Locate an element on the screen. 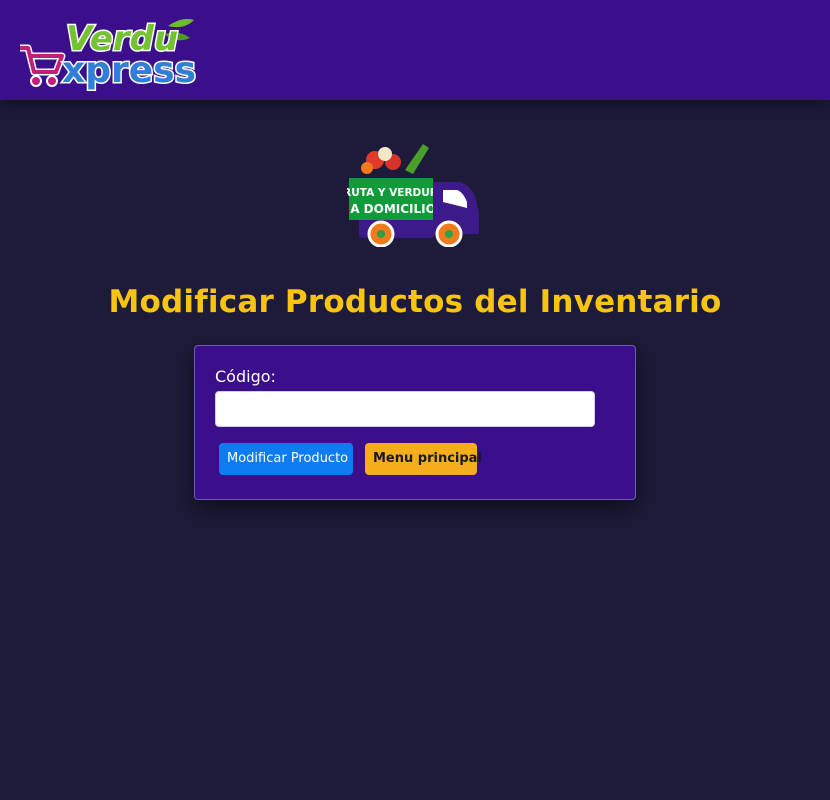  page-title: Modificar Productos del Inventario is located at coordinates (415, 302).